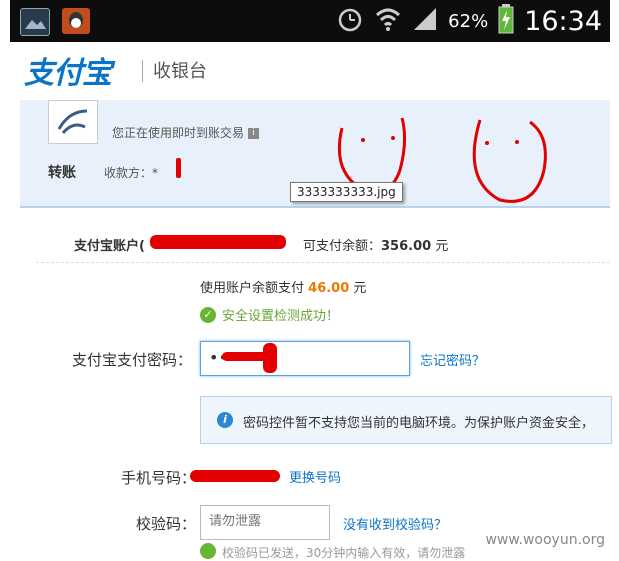  Describe the element at coordinates (235, 476) in the screenshot. I see `phone-redaction` at that location.